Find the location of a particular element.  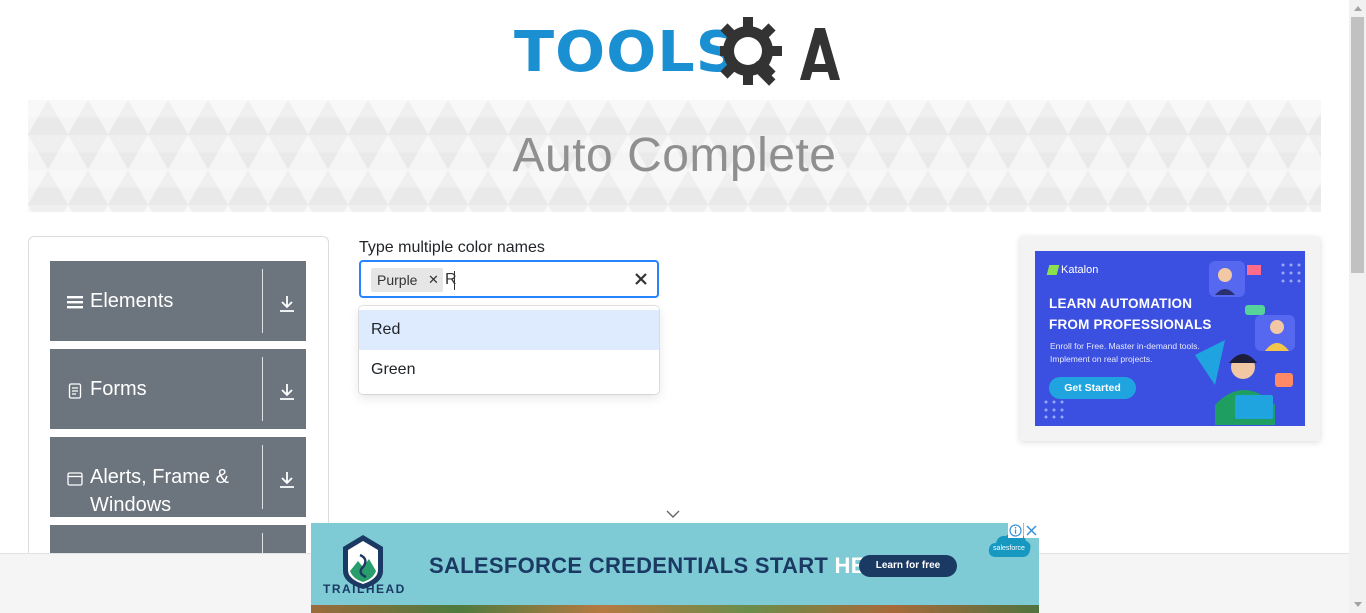

autocomplete-option-green: Green is located at coordinates (509, 370).